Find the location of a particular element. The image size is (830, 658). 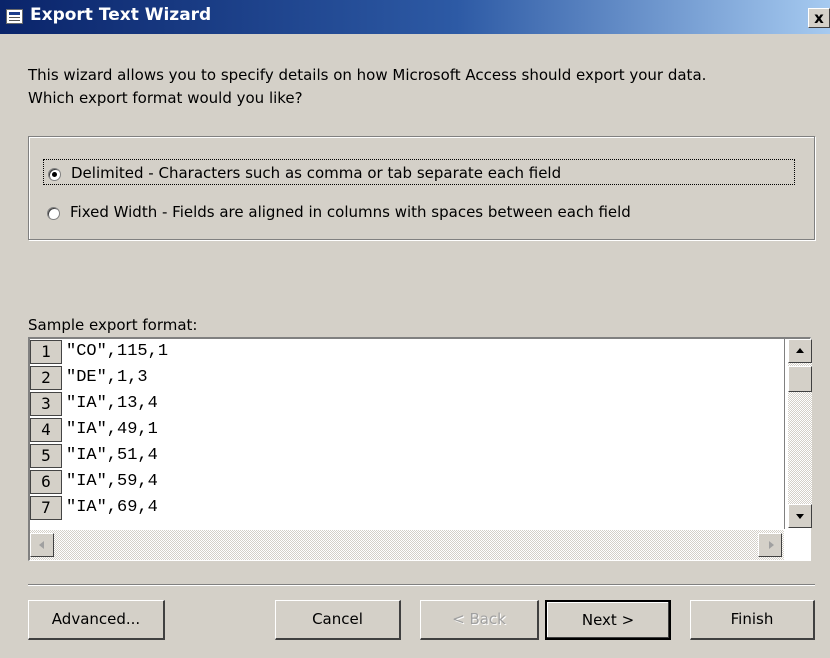

row-number: 7 is located at coordinates (46, 508).